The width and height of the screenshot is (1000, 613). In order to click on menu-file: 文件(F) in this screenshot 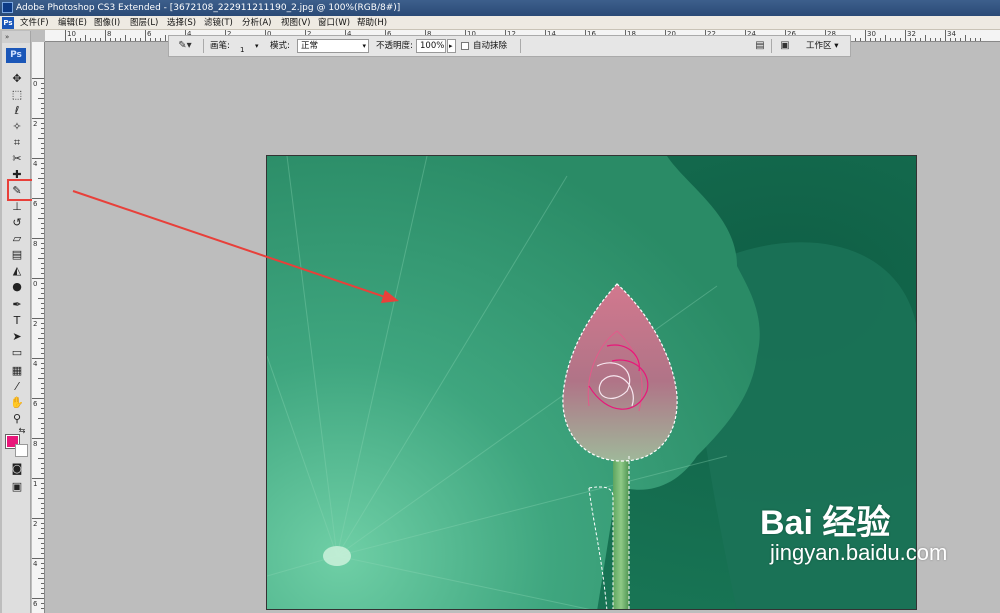, I will do `click(34, 23)`.